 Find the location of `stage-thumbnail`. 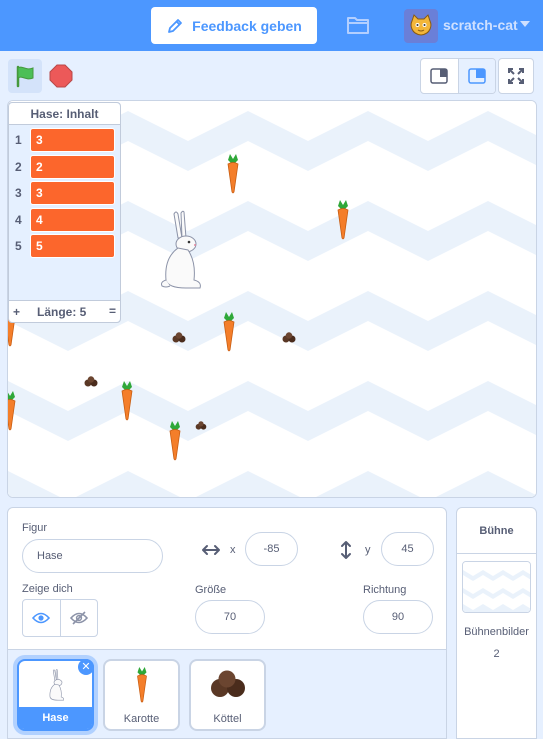

stage-thumbnail is located at coordinates (496, 587).